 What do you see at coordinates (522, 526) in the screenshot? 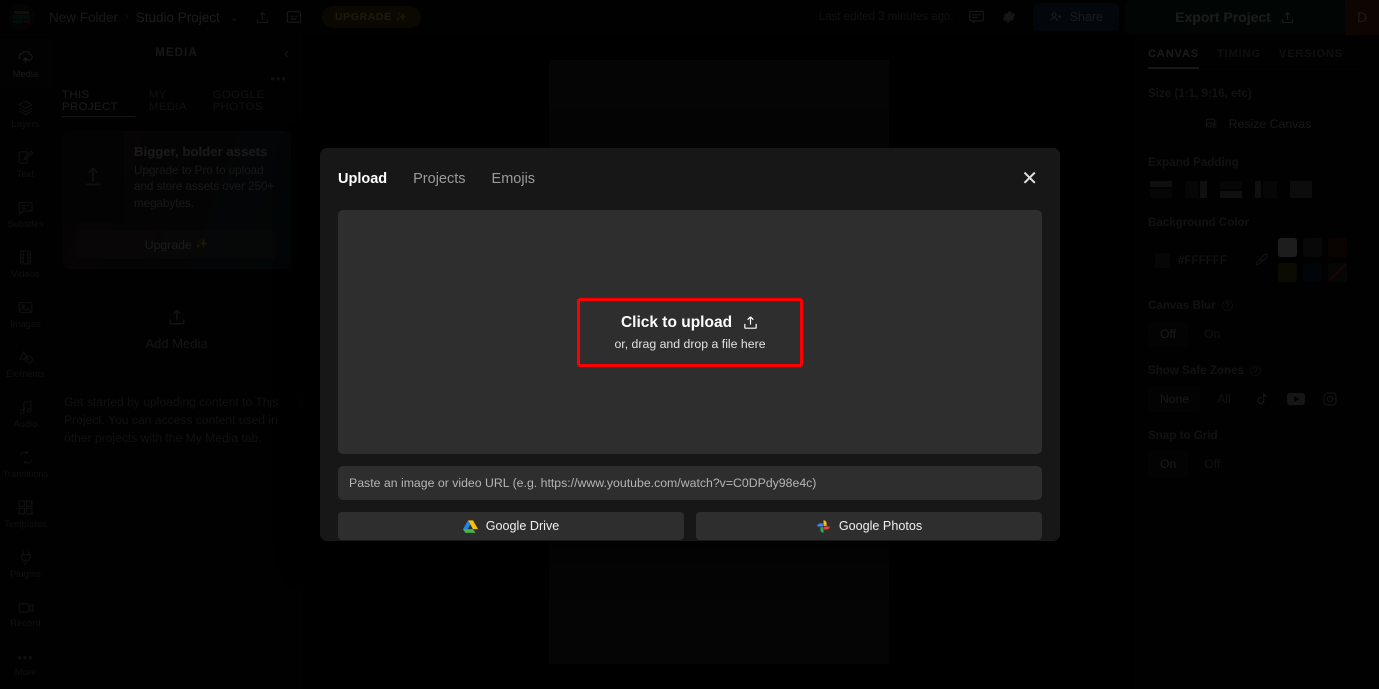
I see `google-drive-label: Google Drive` at bounding box center [522, 526].